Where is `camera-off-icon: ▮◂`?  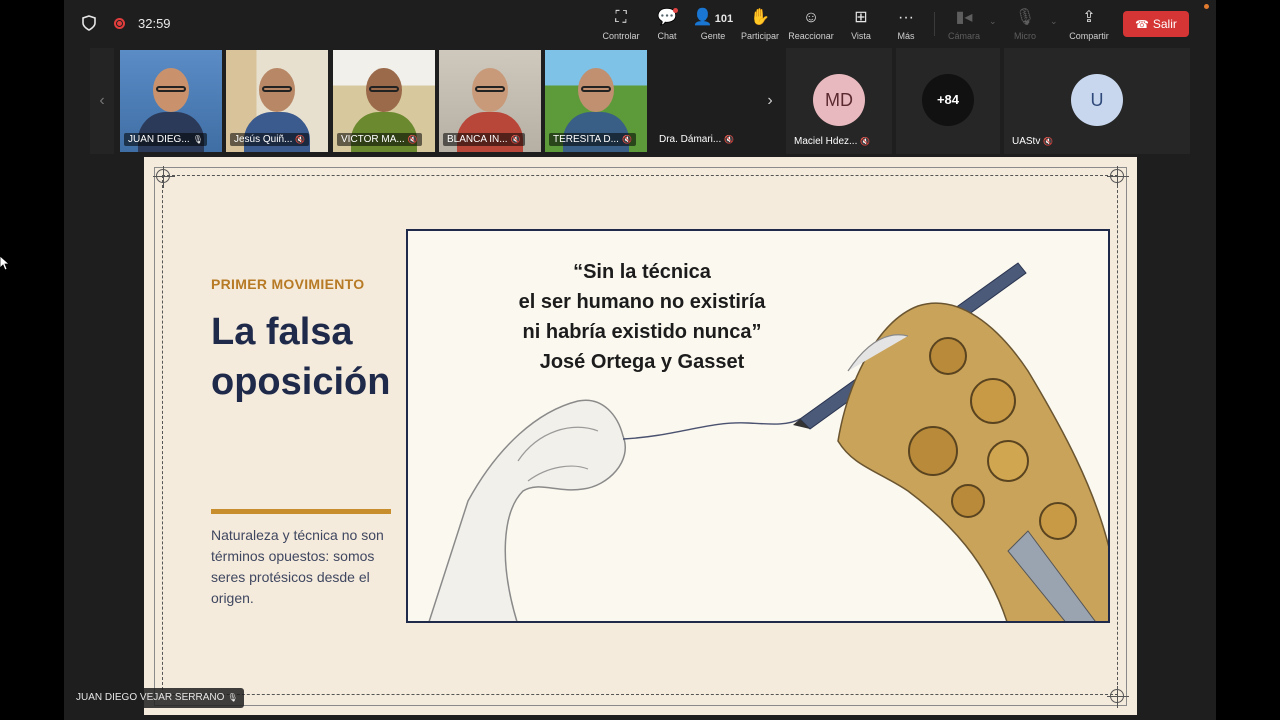 camera-off-icon: ▮◂ is located at coordinates (964, 17).